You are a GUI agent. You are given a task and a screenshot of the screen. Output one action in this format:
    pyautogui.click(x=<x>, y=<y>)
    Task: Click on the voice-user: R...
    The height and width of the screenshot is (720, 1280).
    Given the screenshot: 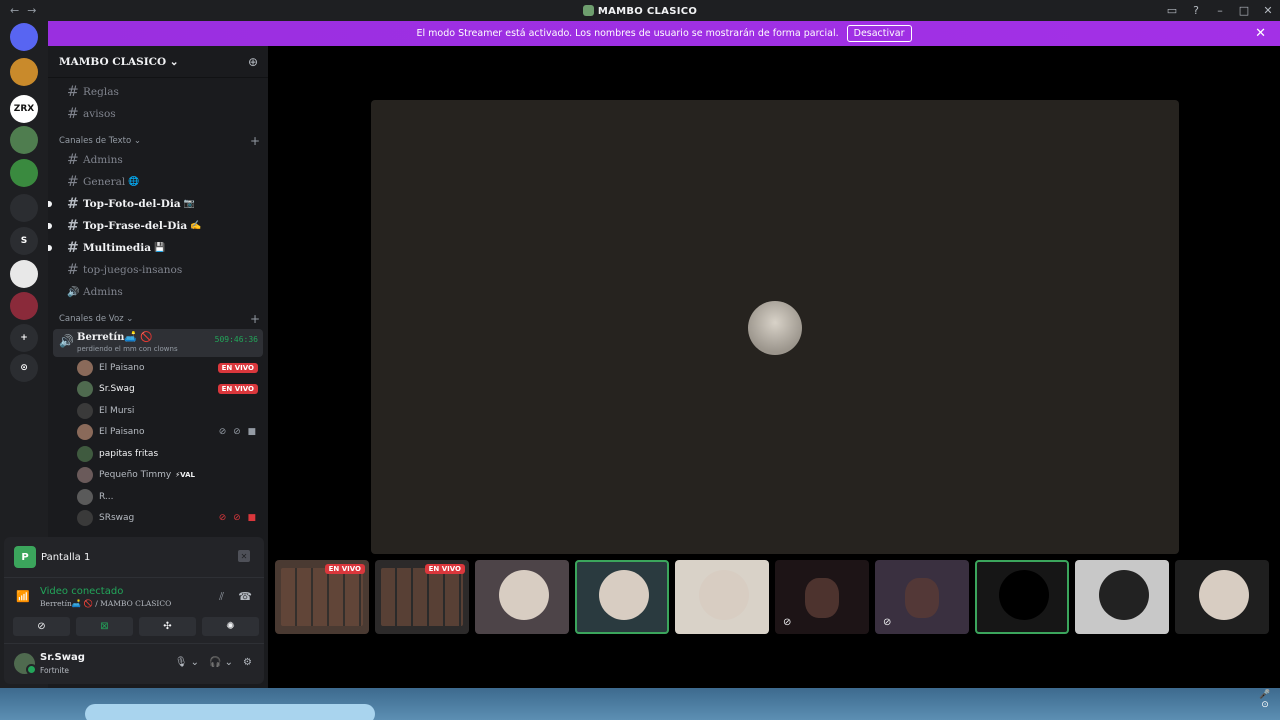 What is the action you would take?
    pyautogui.click(x=153, y=497)
    